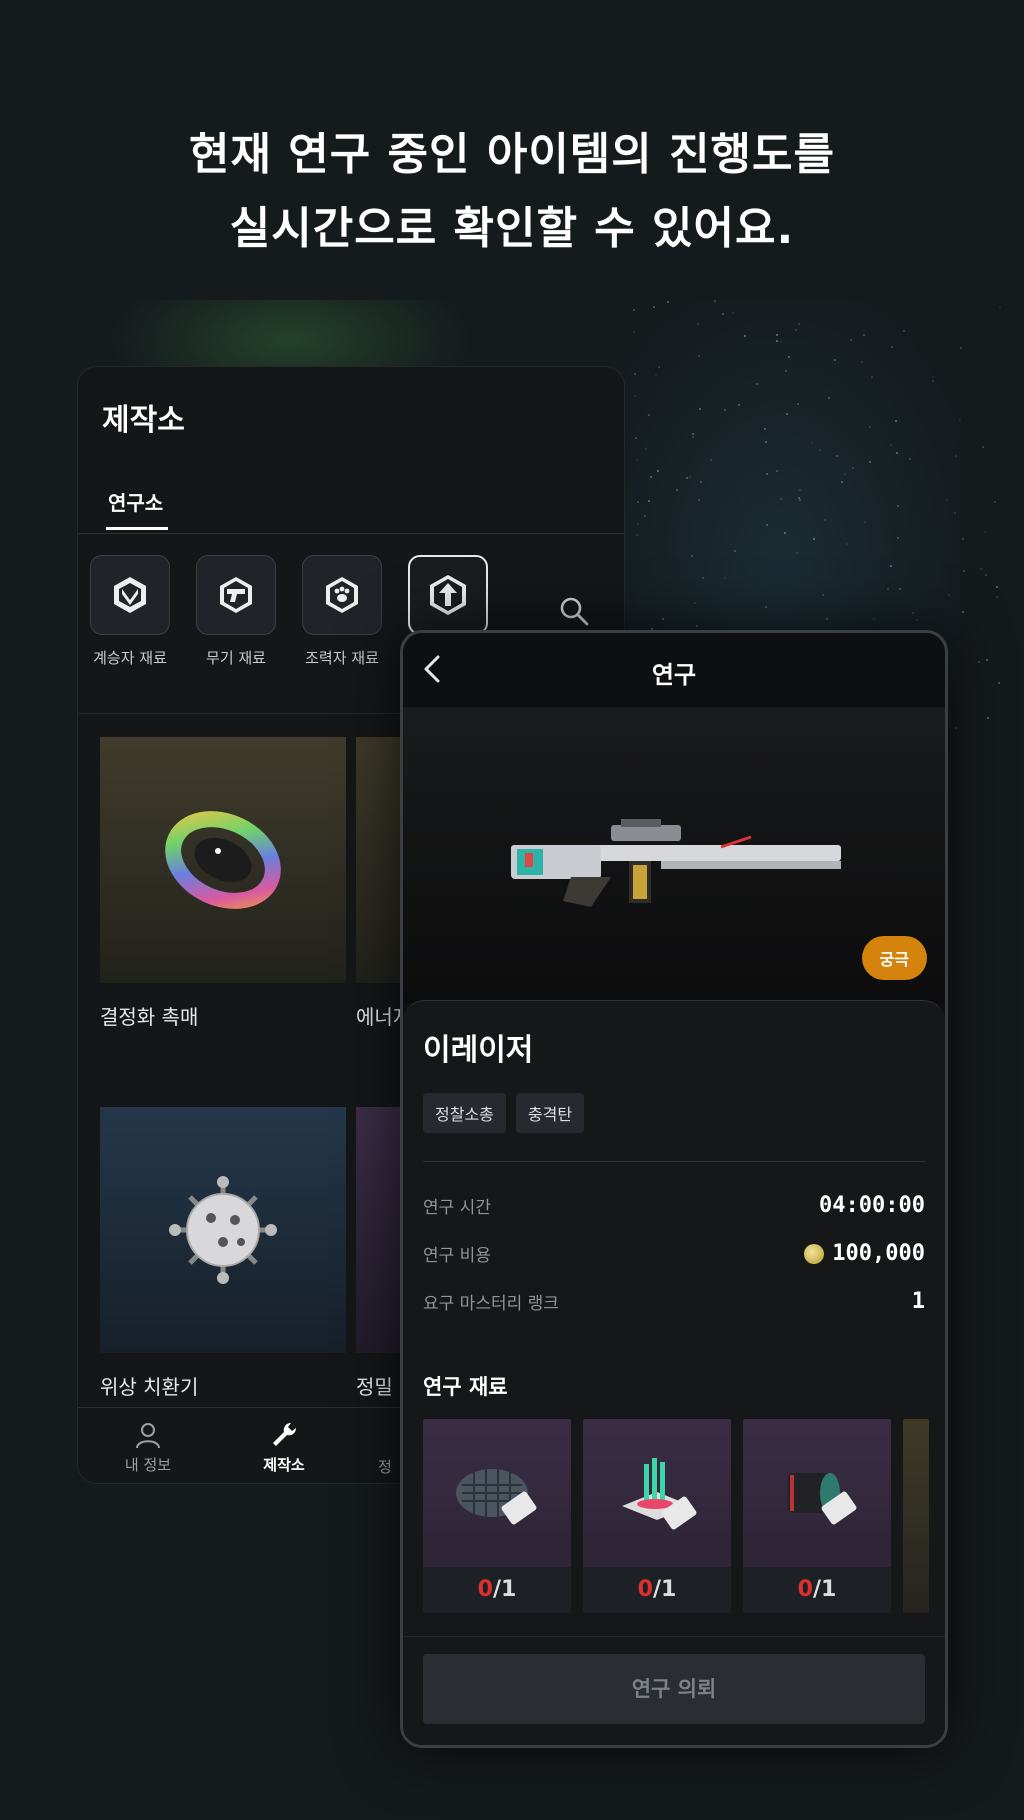 This screenshot has width=1024, height=1820. Describe the element at coordinates (148, 1447) in the screenshot. I see `nav-my-info: 내 정보` at that location.